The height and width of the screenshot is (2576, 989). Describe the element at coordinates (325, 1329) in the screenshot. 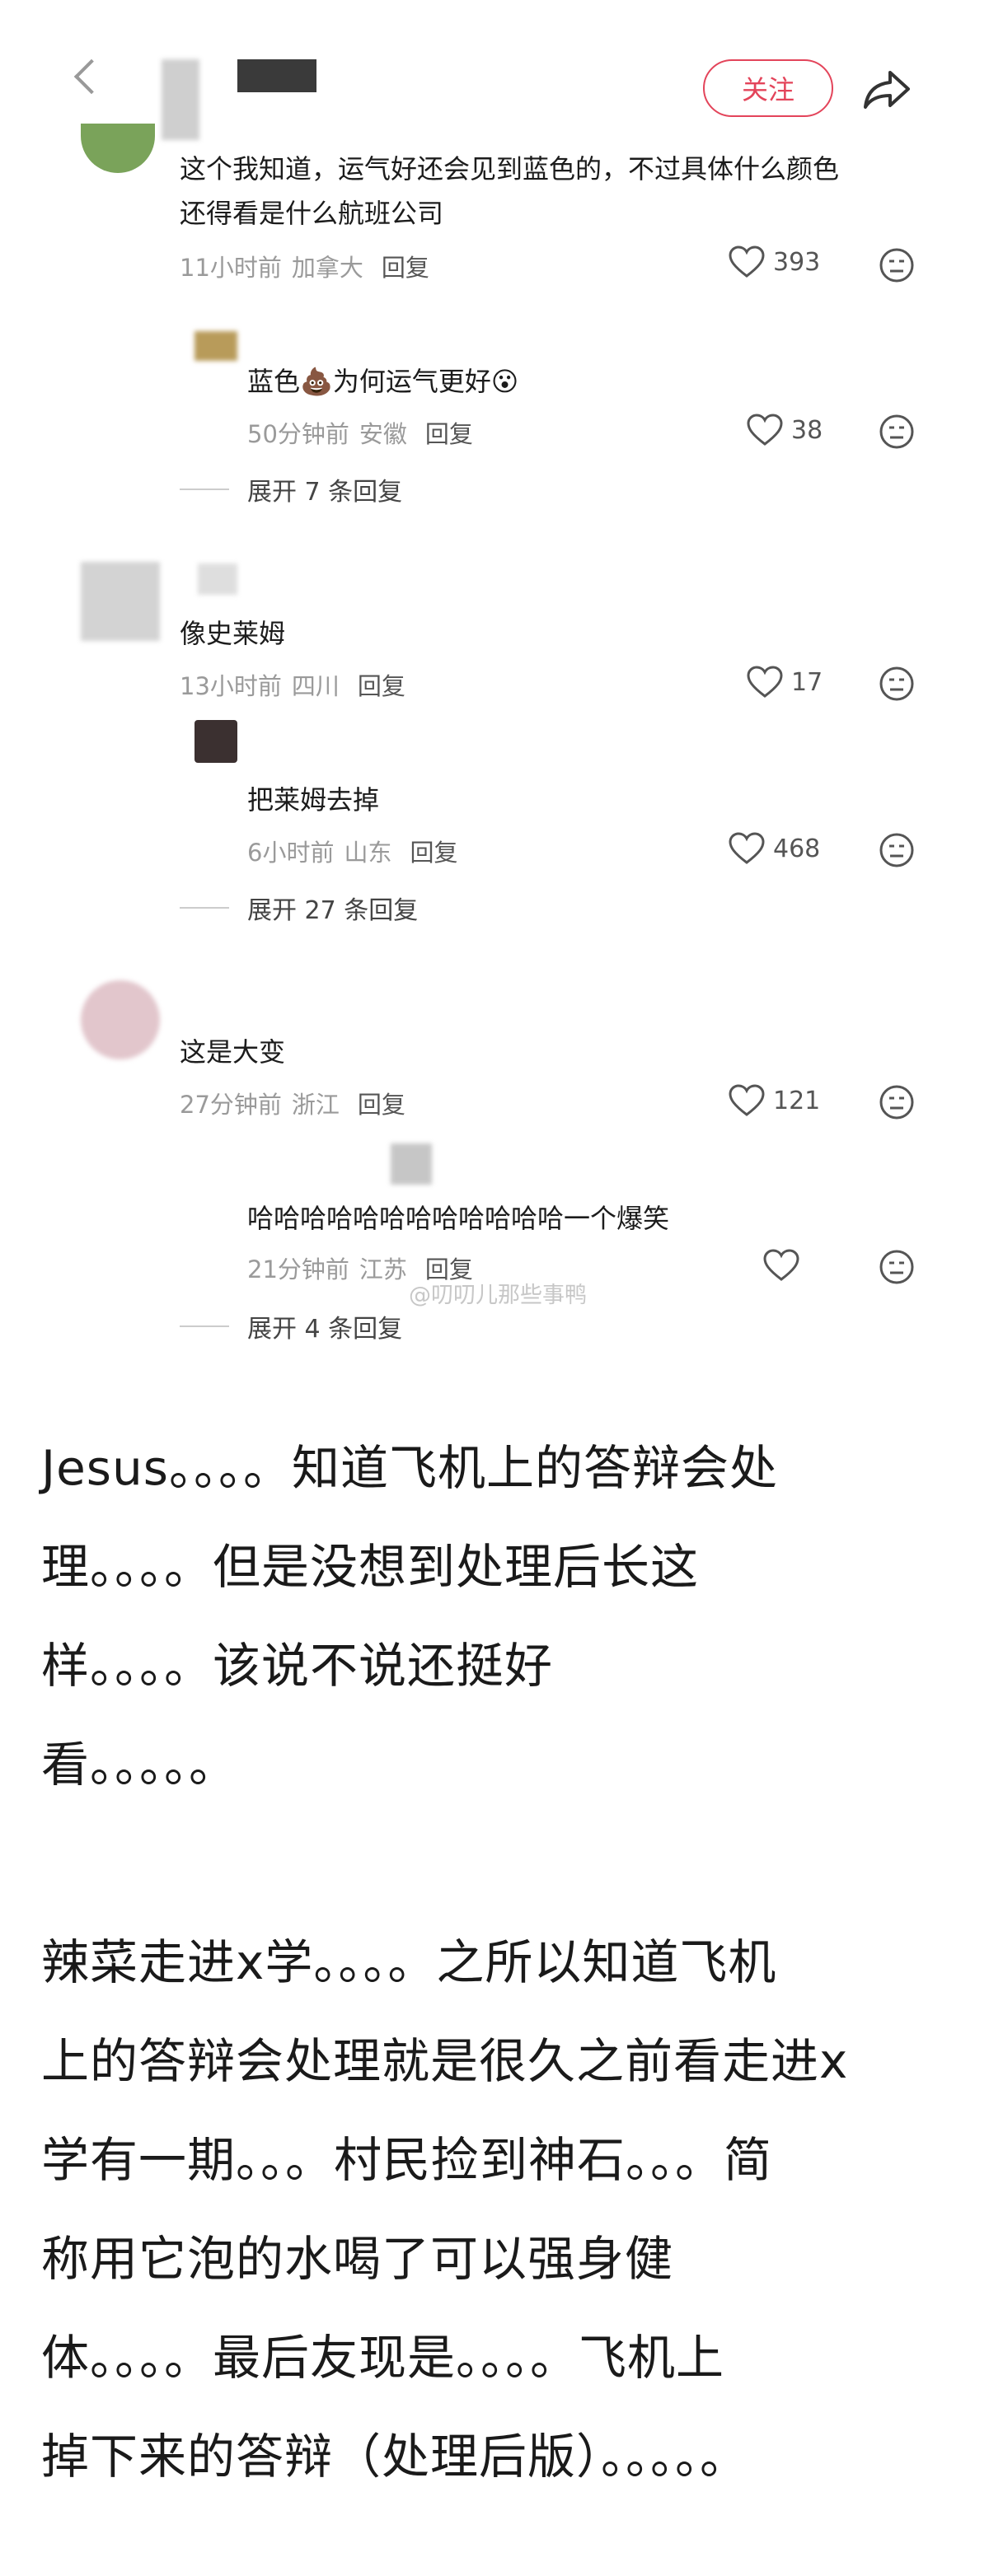

I see `expand-label: 展开 4 条回复` at that location.